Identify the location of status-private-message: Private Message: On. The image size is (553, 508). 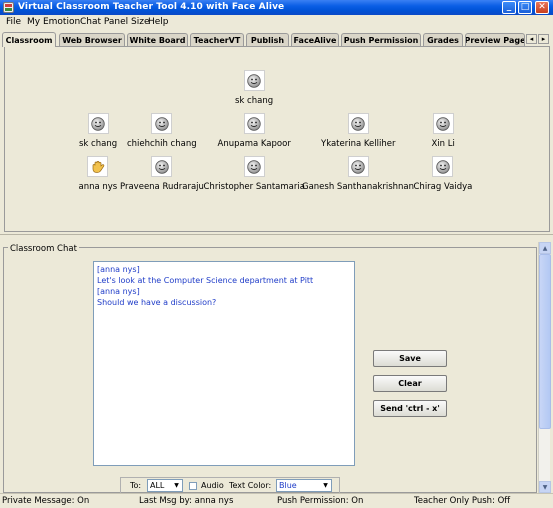
(46, 501).